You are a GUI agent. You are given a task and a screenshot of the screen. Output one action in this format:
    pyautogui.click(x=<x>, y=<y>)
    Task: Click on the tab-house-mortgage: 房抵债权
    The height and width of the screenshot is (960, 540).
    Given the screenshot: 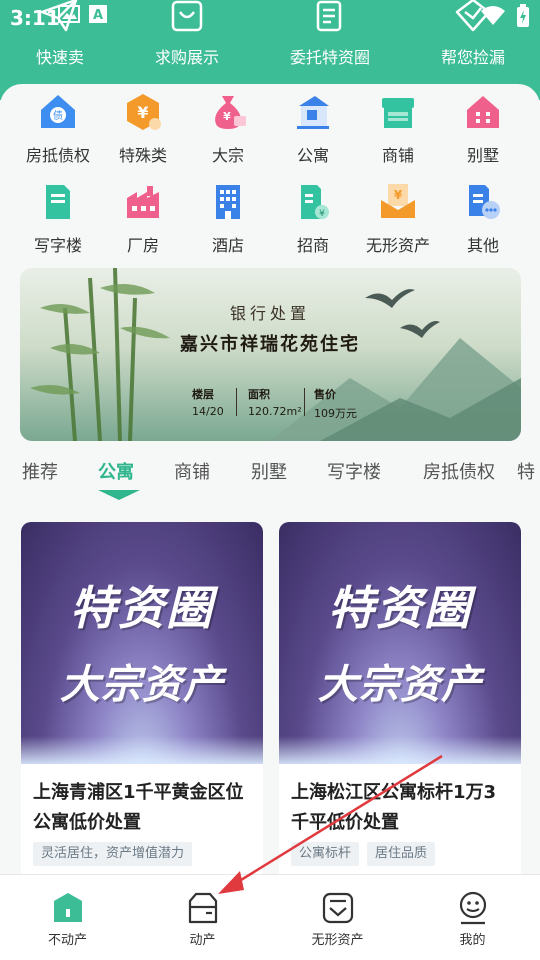 What is the action you would take?
    pyautogui.click(x=459, y=471)
    